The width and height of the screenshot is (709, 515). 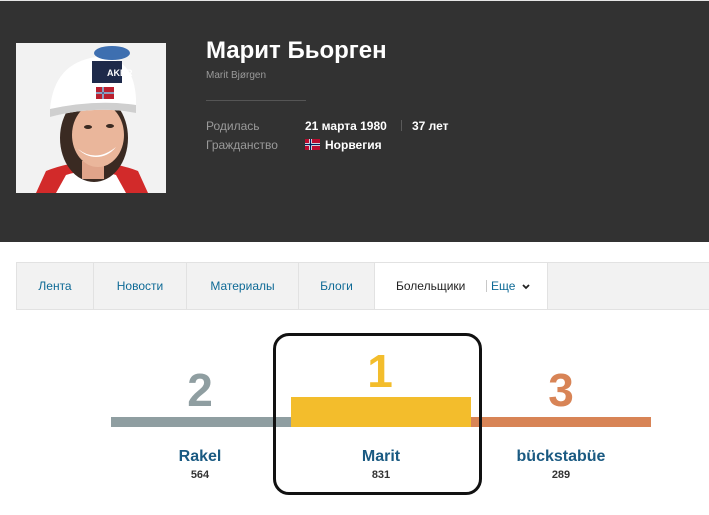 I want to click on tab-fans-label: Болельщики, so click(x=431, y=286).